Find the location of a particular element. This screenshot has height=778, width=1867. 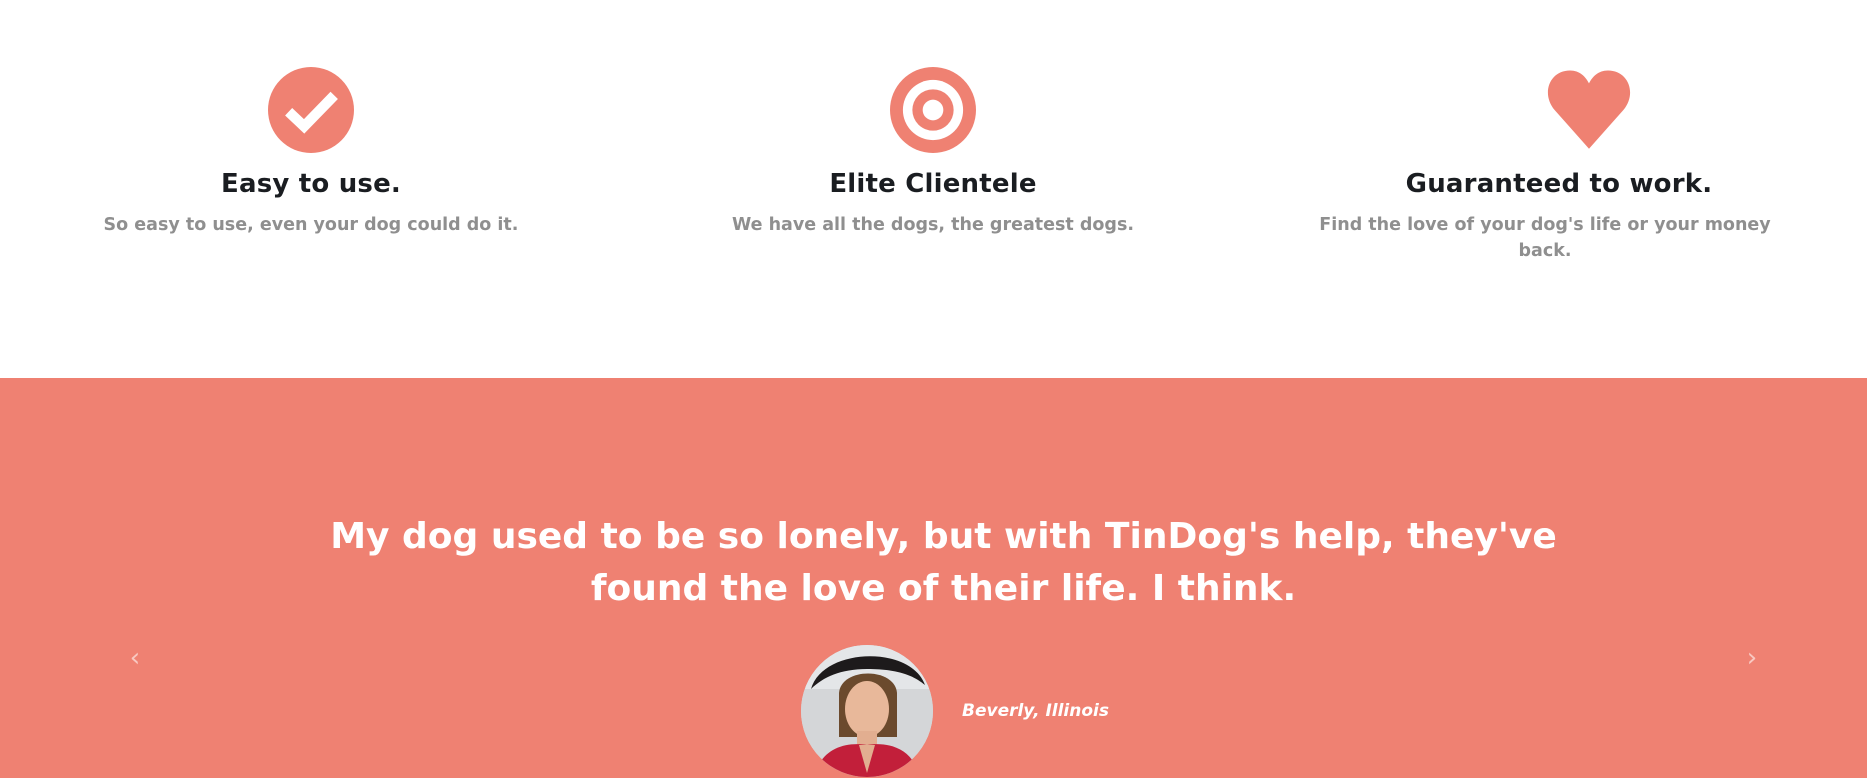

heart-icon is located at coordinates (1589, 109).